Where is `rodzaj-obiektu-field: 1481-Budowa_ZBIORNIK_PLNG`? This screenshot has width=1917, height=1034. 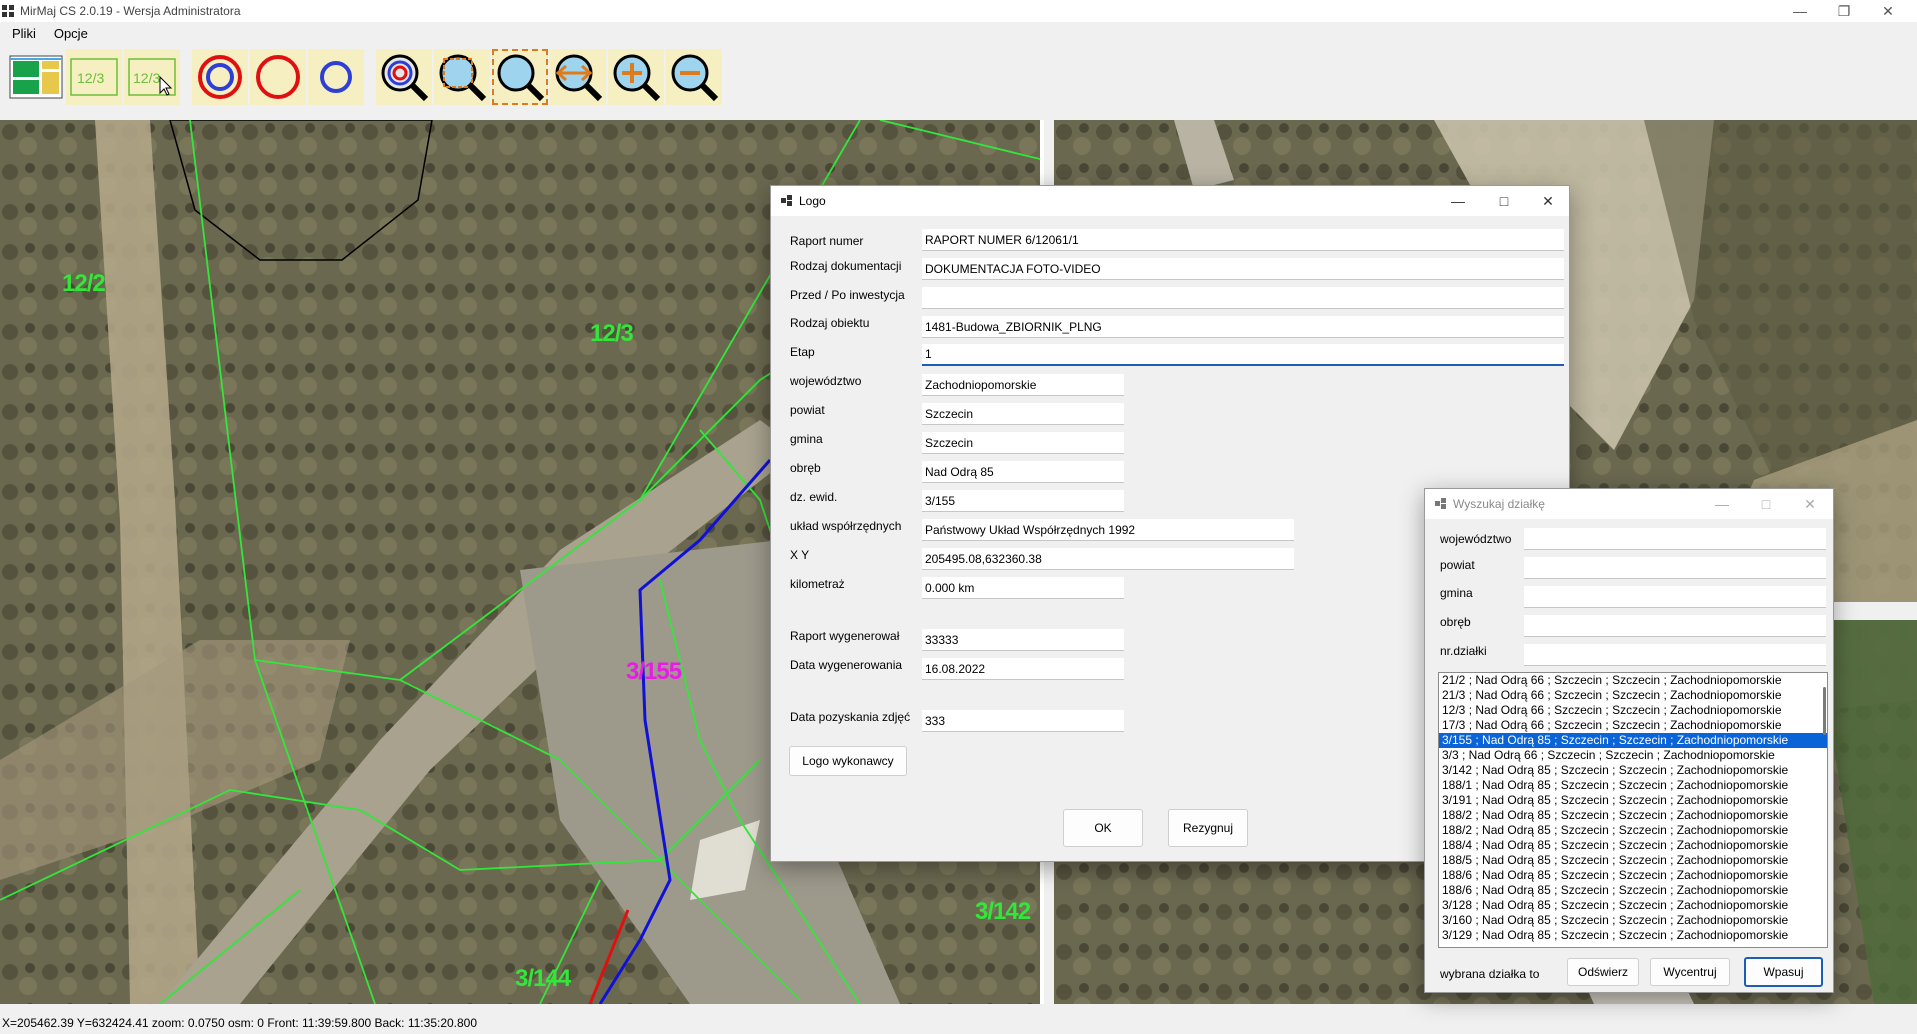 rodzaj-obiektu-field: 1481-Budowa_ZBIORNIK_PLNG is located at coordinates (1243, 327).